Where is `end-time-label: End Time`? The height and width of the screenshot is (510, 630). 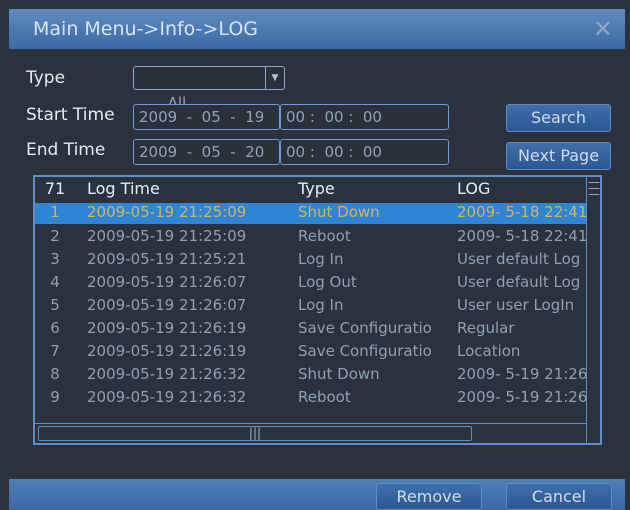
end-time-label: End Time is located at coordinates (66, 150).